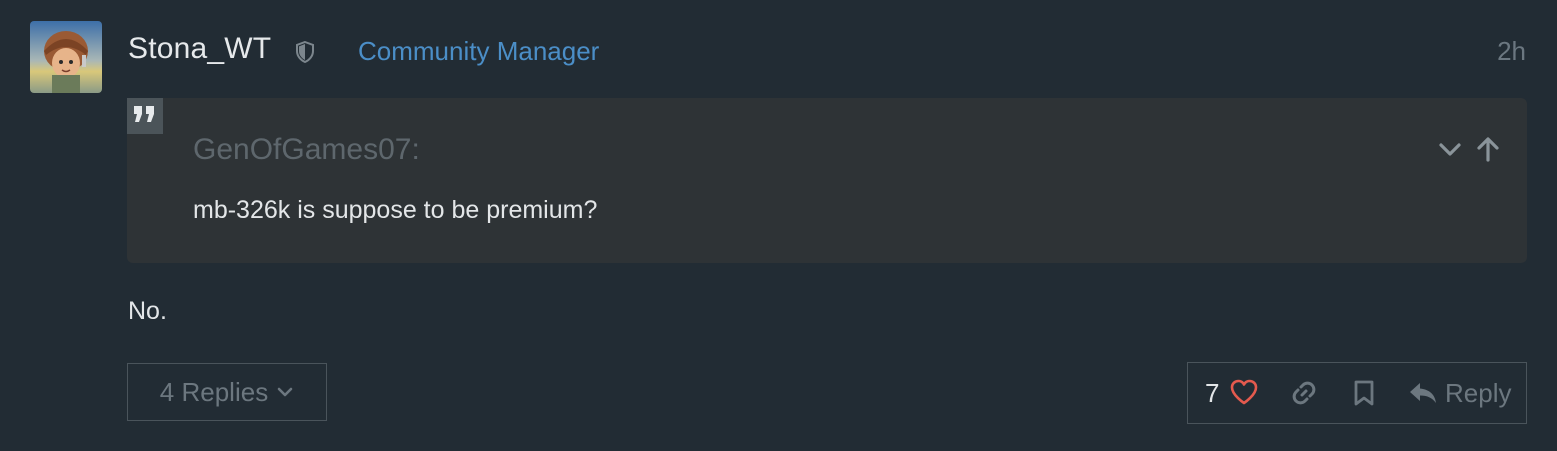 The height and width of the screenshot is (451, 1557). What do you see at coordinates (145, 116) in the screenshot?
I see `quote-icon` at bounding box center [145, 116].